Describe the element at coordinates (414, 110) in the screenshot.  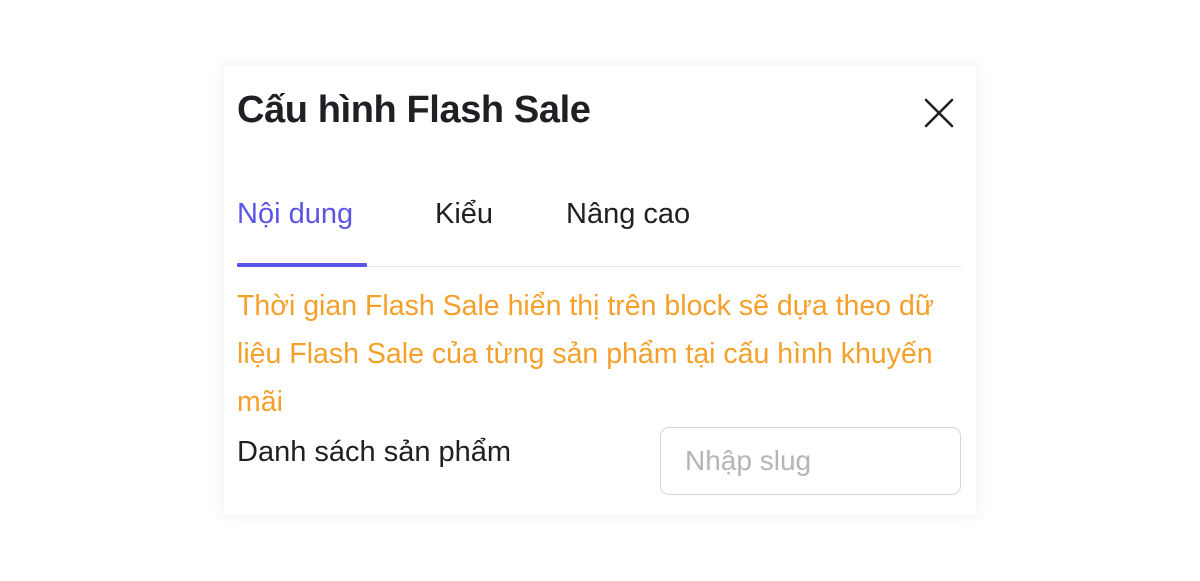
I see `panel-title: Cấu hình Flash Sale` at that location.